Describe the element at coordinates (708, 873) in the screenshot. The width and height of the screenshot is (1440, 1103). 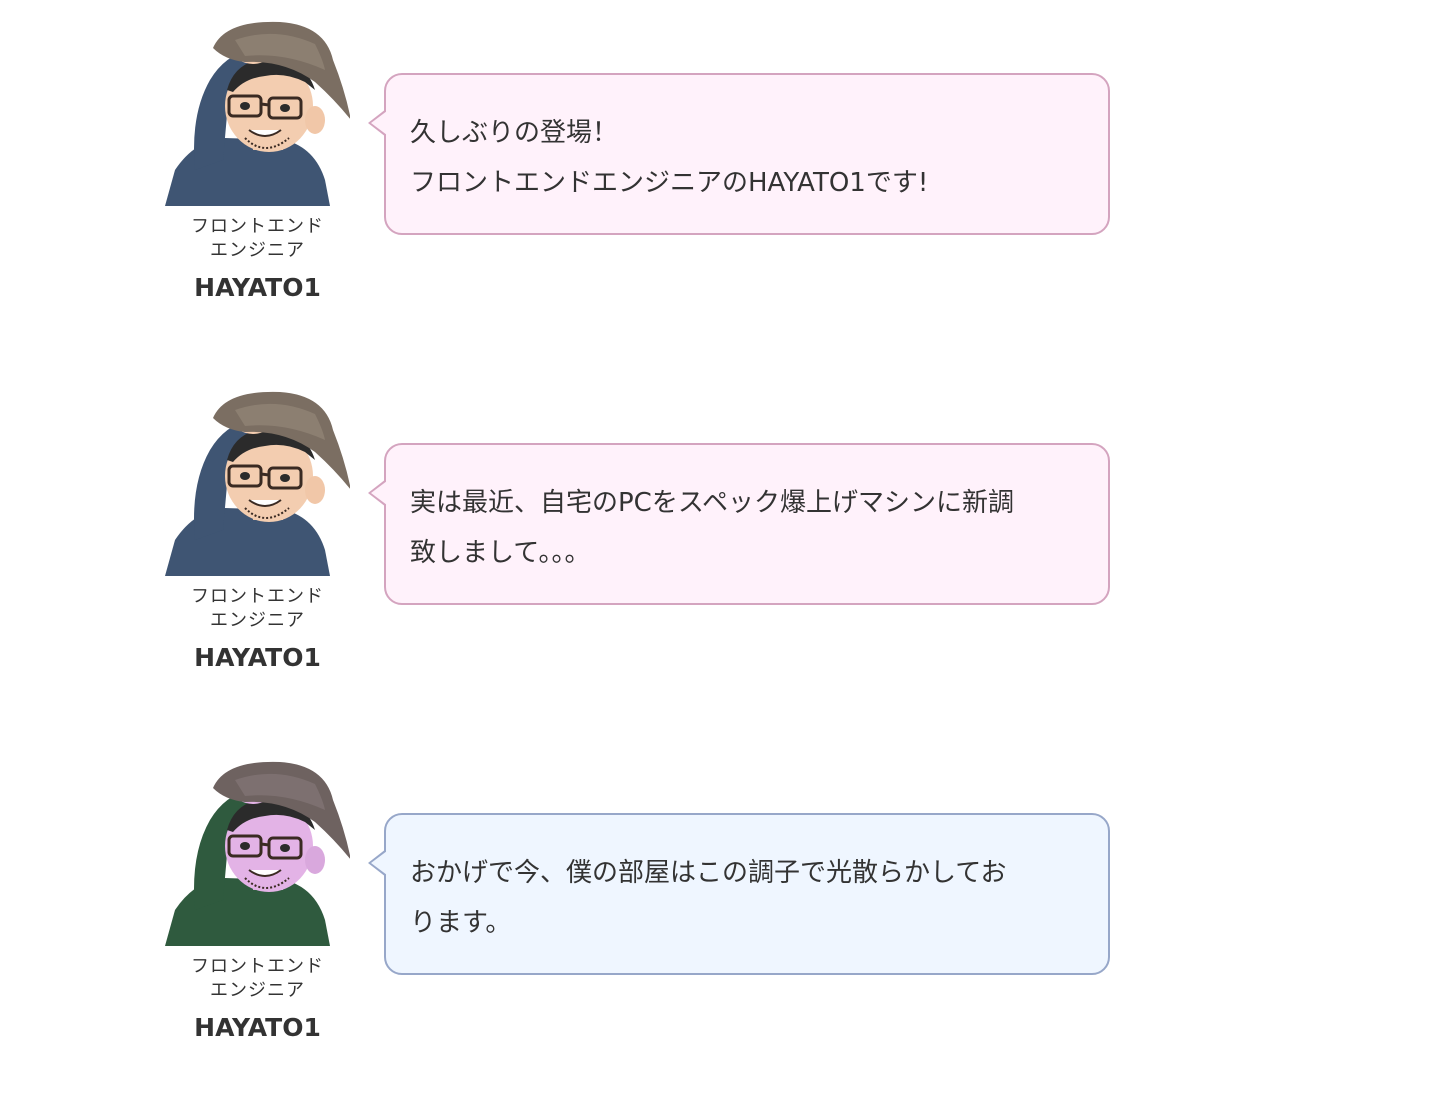
I see `bubble-text-line: おかげで今、僕の部屋はこの調子で光散らかしてお` at that location.